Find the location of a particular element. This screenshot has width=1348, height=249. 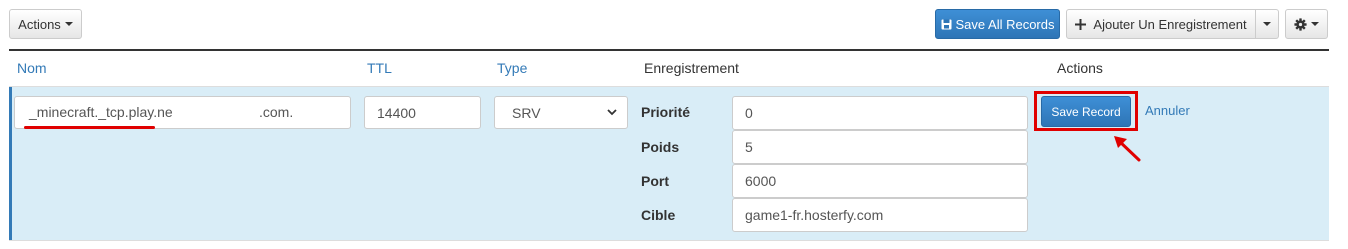

type-select-value: SRV is located at coordinates (526, 112).